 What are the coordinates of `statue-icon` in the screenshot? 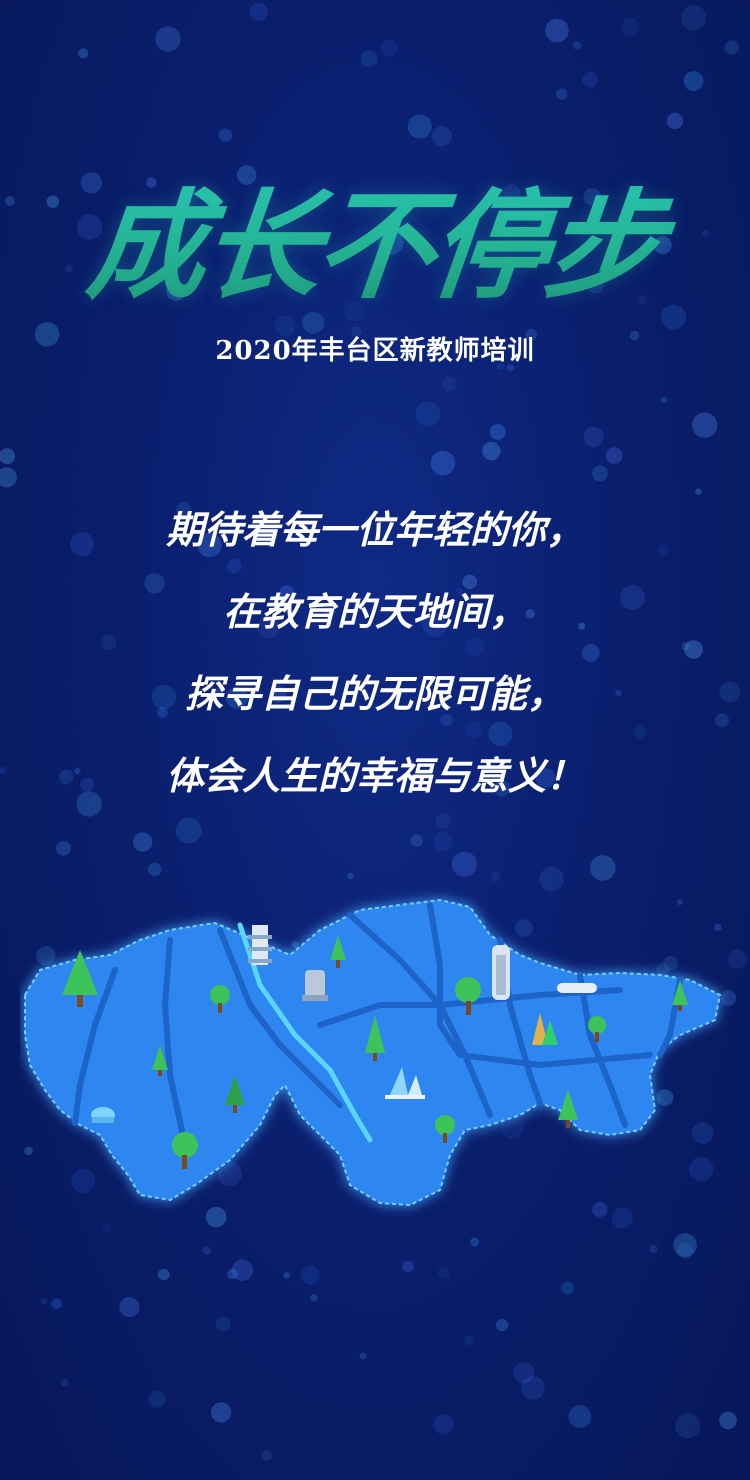 It's located at (315, 985).